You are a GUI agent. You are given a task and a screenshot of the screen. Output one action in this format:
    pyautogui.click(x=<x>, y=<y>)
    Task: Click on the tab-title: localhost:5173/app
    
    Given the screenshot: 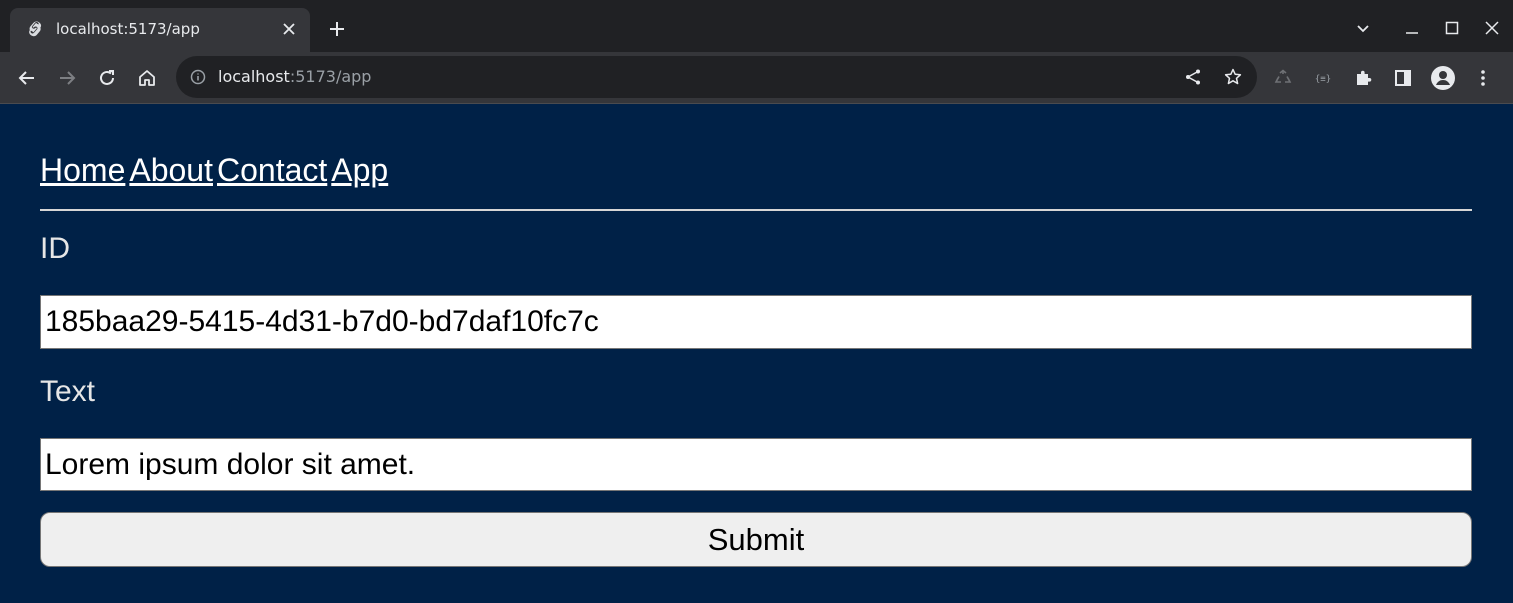 What is the action you would take?
    pyautogui.click(x=128, y=29)
    